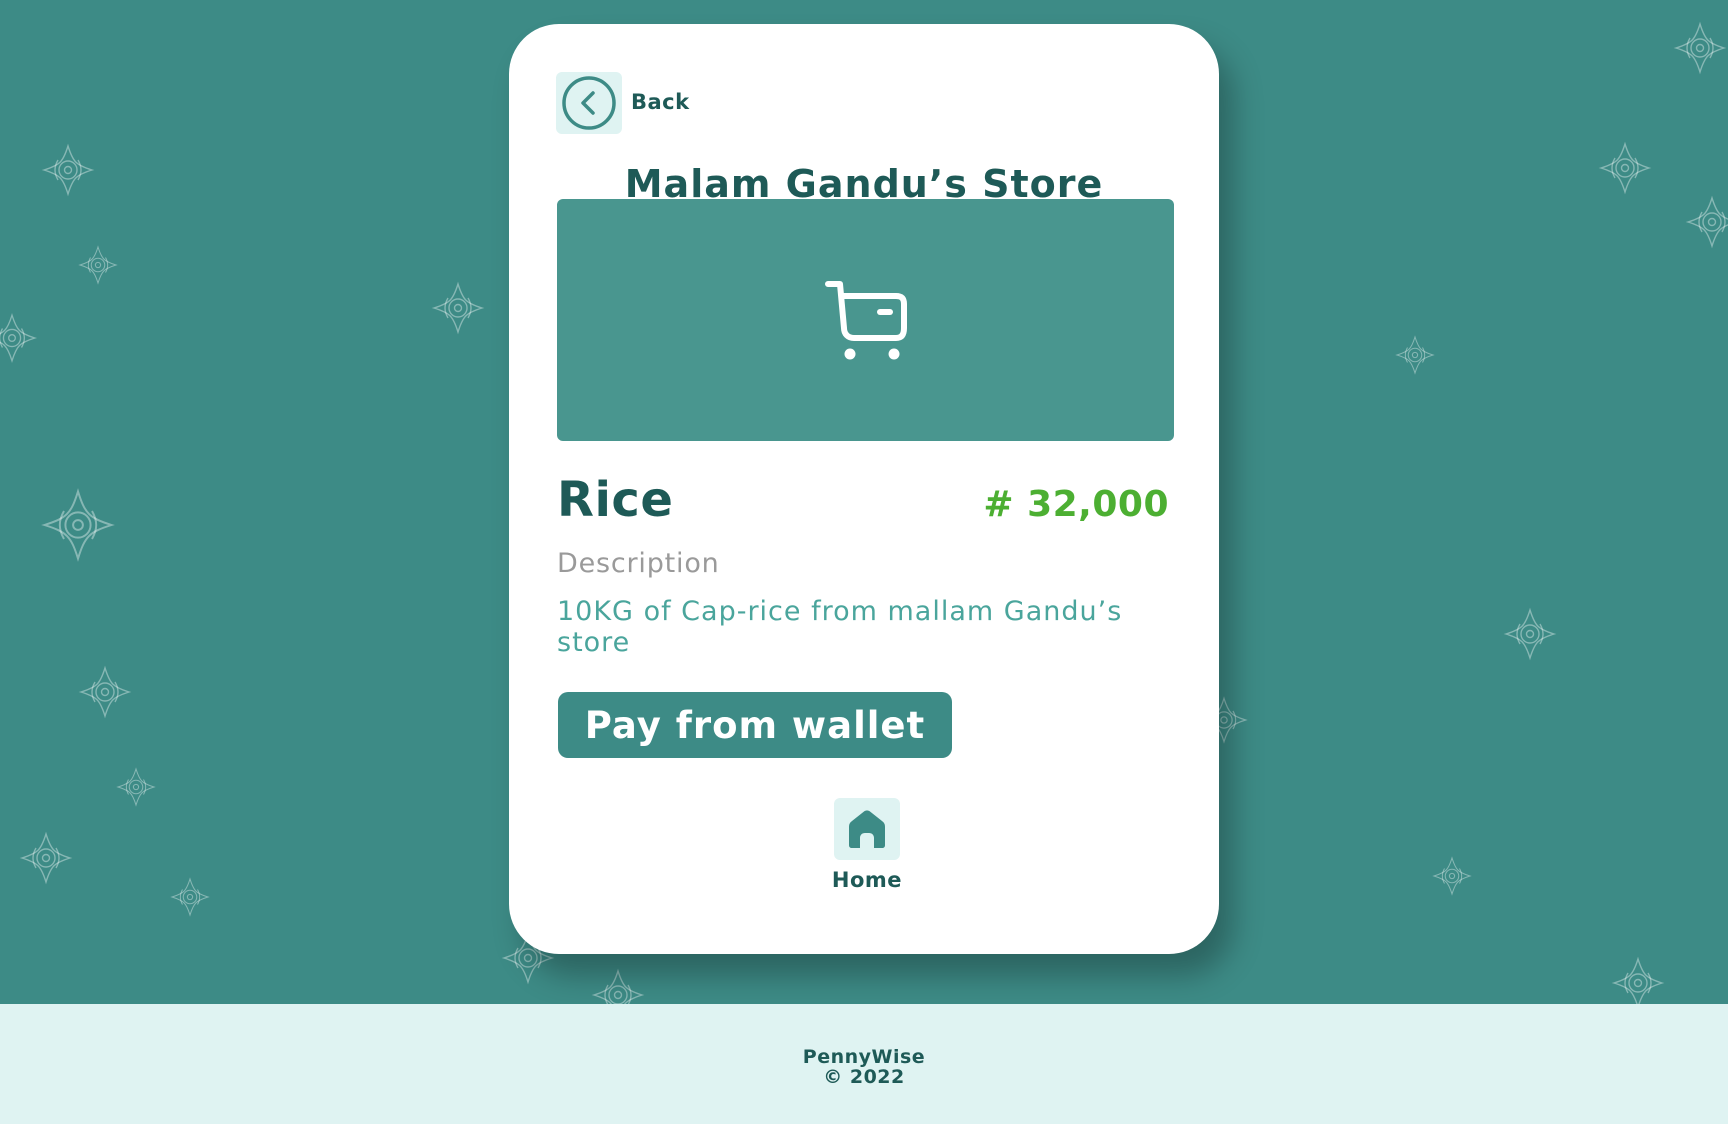 The image size is (1728, 1124). I want to click on home-label: Home, so click(867, 880).